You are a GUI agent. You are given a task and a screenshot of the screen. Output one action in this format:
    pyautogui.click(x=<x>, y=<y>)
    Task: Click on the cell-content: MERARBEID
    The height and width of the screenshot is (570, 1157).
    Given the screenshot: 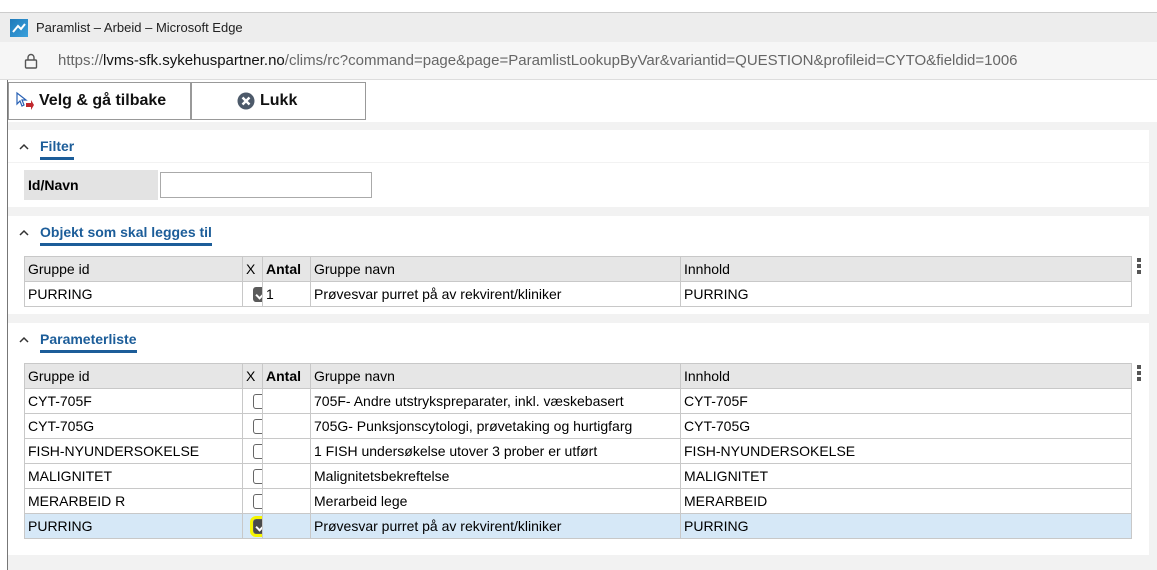 What is the action you would take?
    pyautogui.click(x=906, y=501)
    